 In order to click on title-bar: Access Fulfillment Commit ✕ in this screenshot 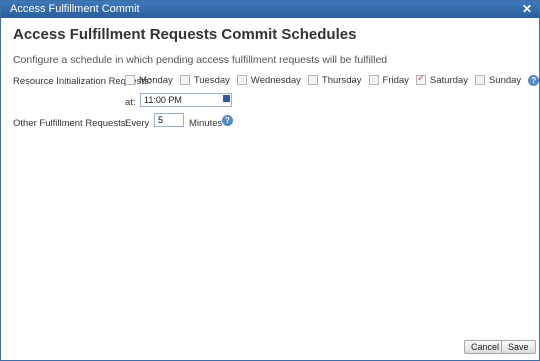, I will do `click(270, 9)`.